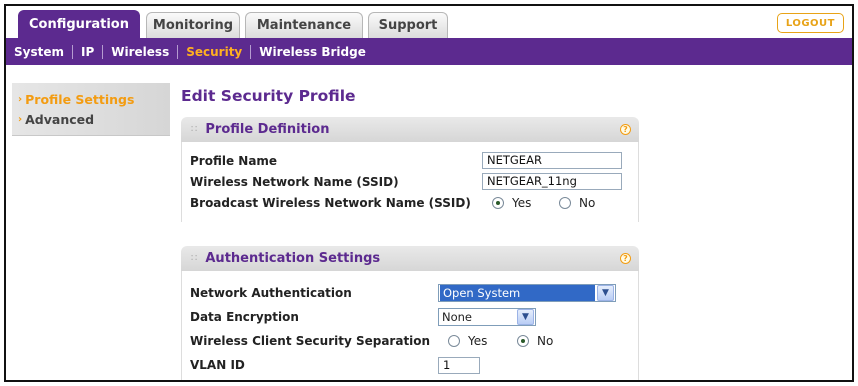  What do you see at coordinates (414, 365) in the screenshot?
I see `vlan-id-row: VLAN ID 1` at bounding box center [414, 365].